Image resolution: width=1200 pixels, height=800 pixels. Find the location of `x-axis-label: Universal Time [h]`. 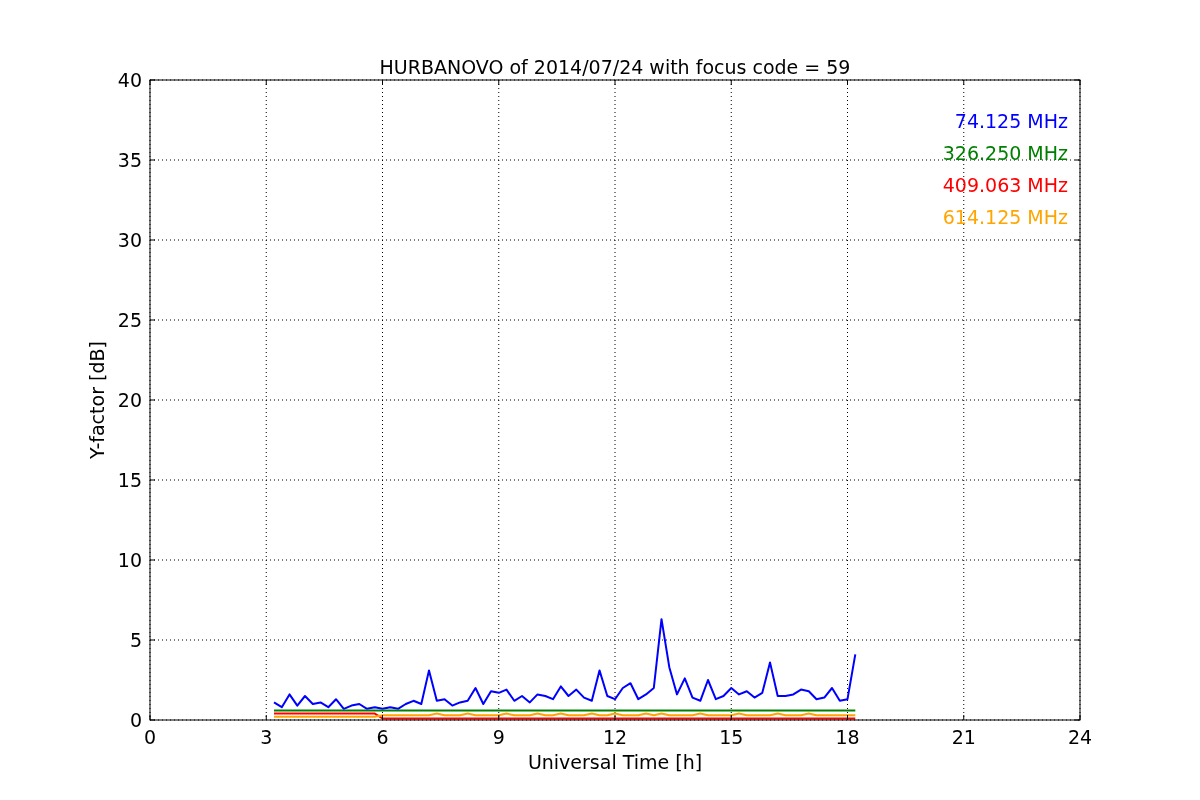

x-axis-label: Universal Time [h] is located at coordinates (615, 762).